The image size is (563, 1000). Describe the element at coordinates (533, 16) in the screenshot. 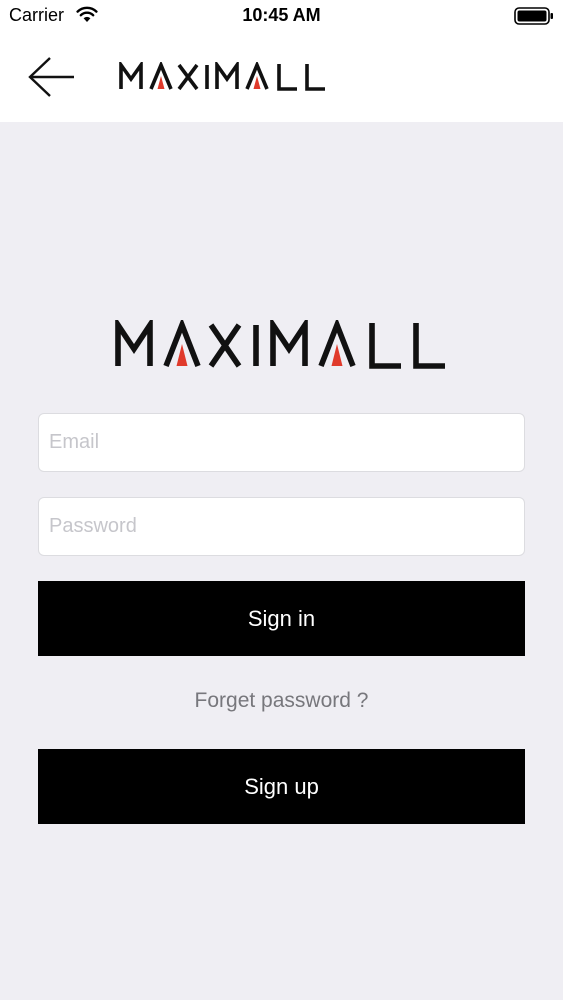

I see `battery-full-icon` at that location.